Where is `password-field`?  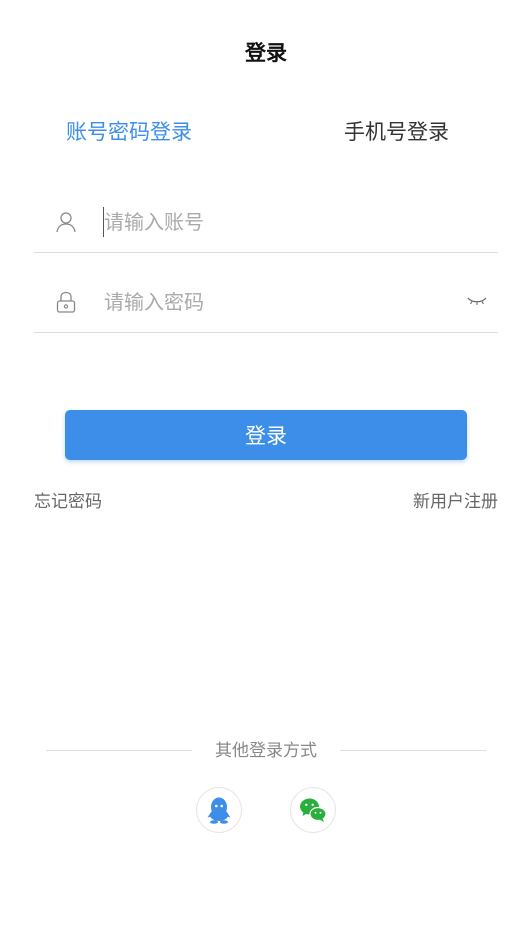
password-field is located at coordinates (266, 301).